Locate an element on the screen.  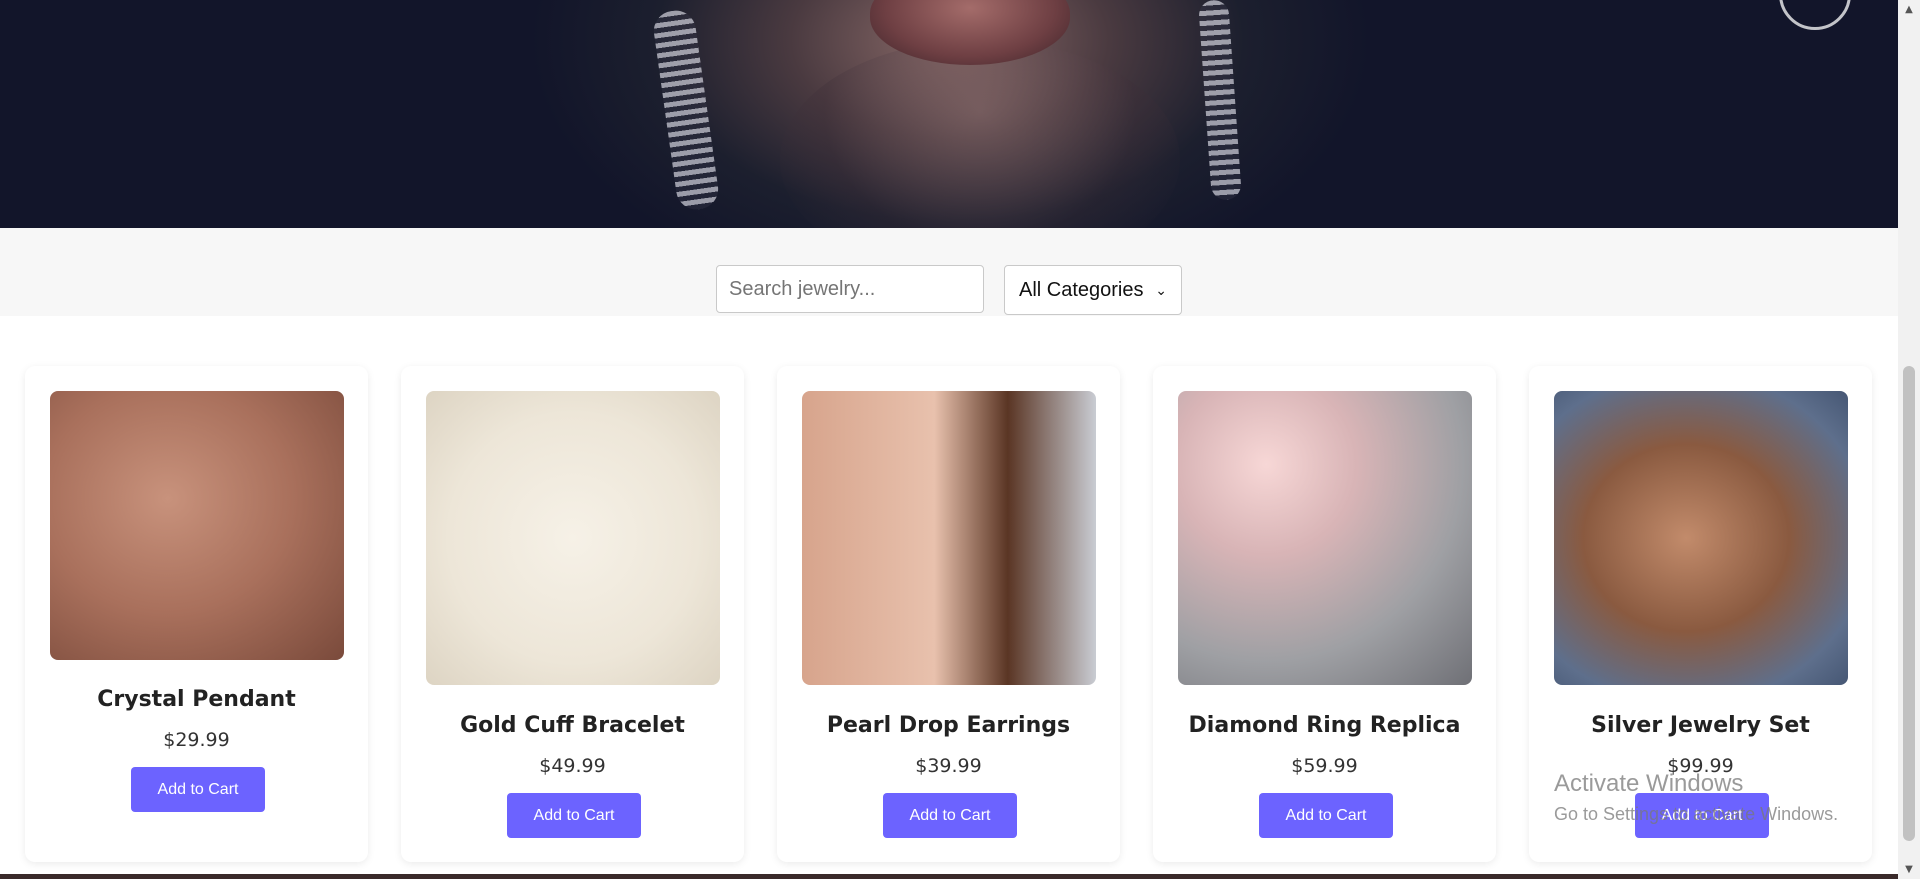
product-name: Gold Cuff Bracelet is located at coordinates (572, 725).